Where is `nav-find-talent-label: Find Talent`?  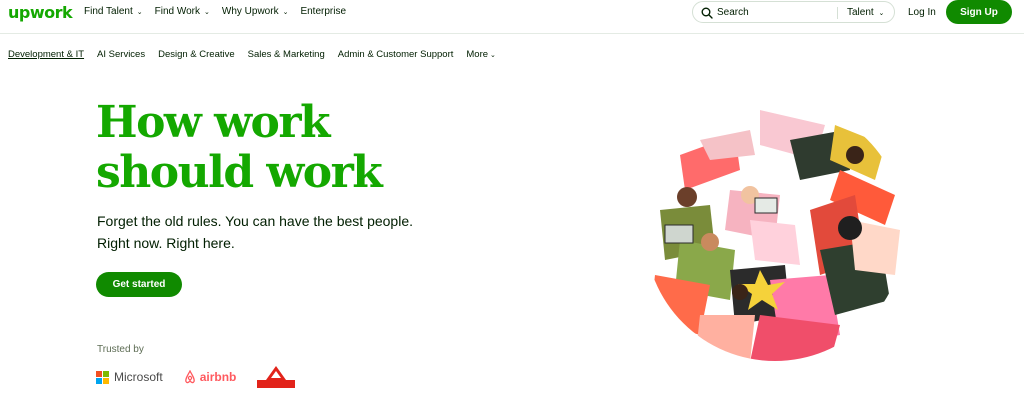
nav-find-talent-label: Find Talent is located at coordinates (108, 11).